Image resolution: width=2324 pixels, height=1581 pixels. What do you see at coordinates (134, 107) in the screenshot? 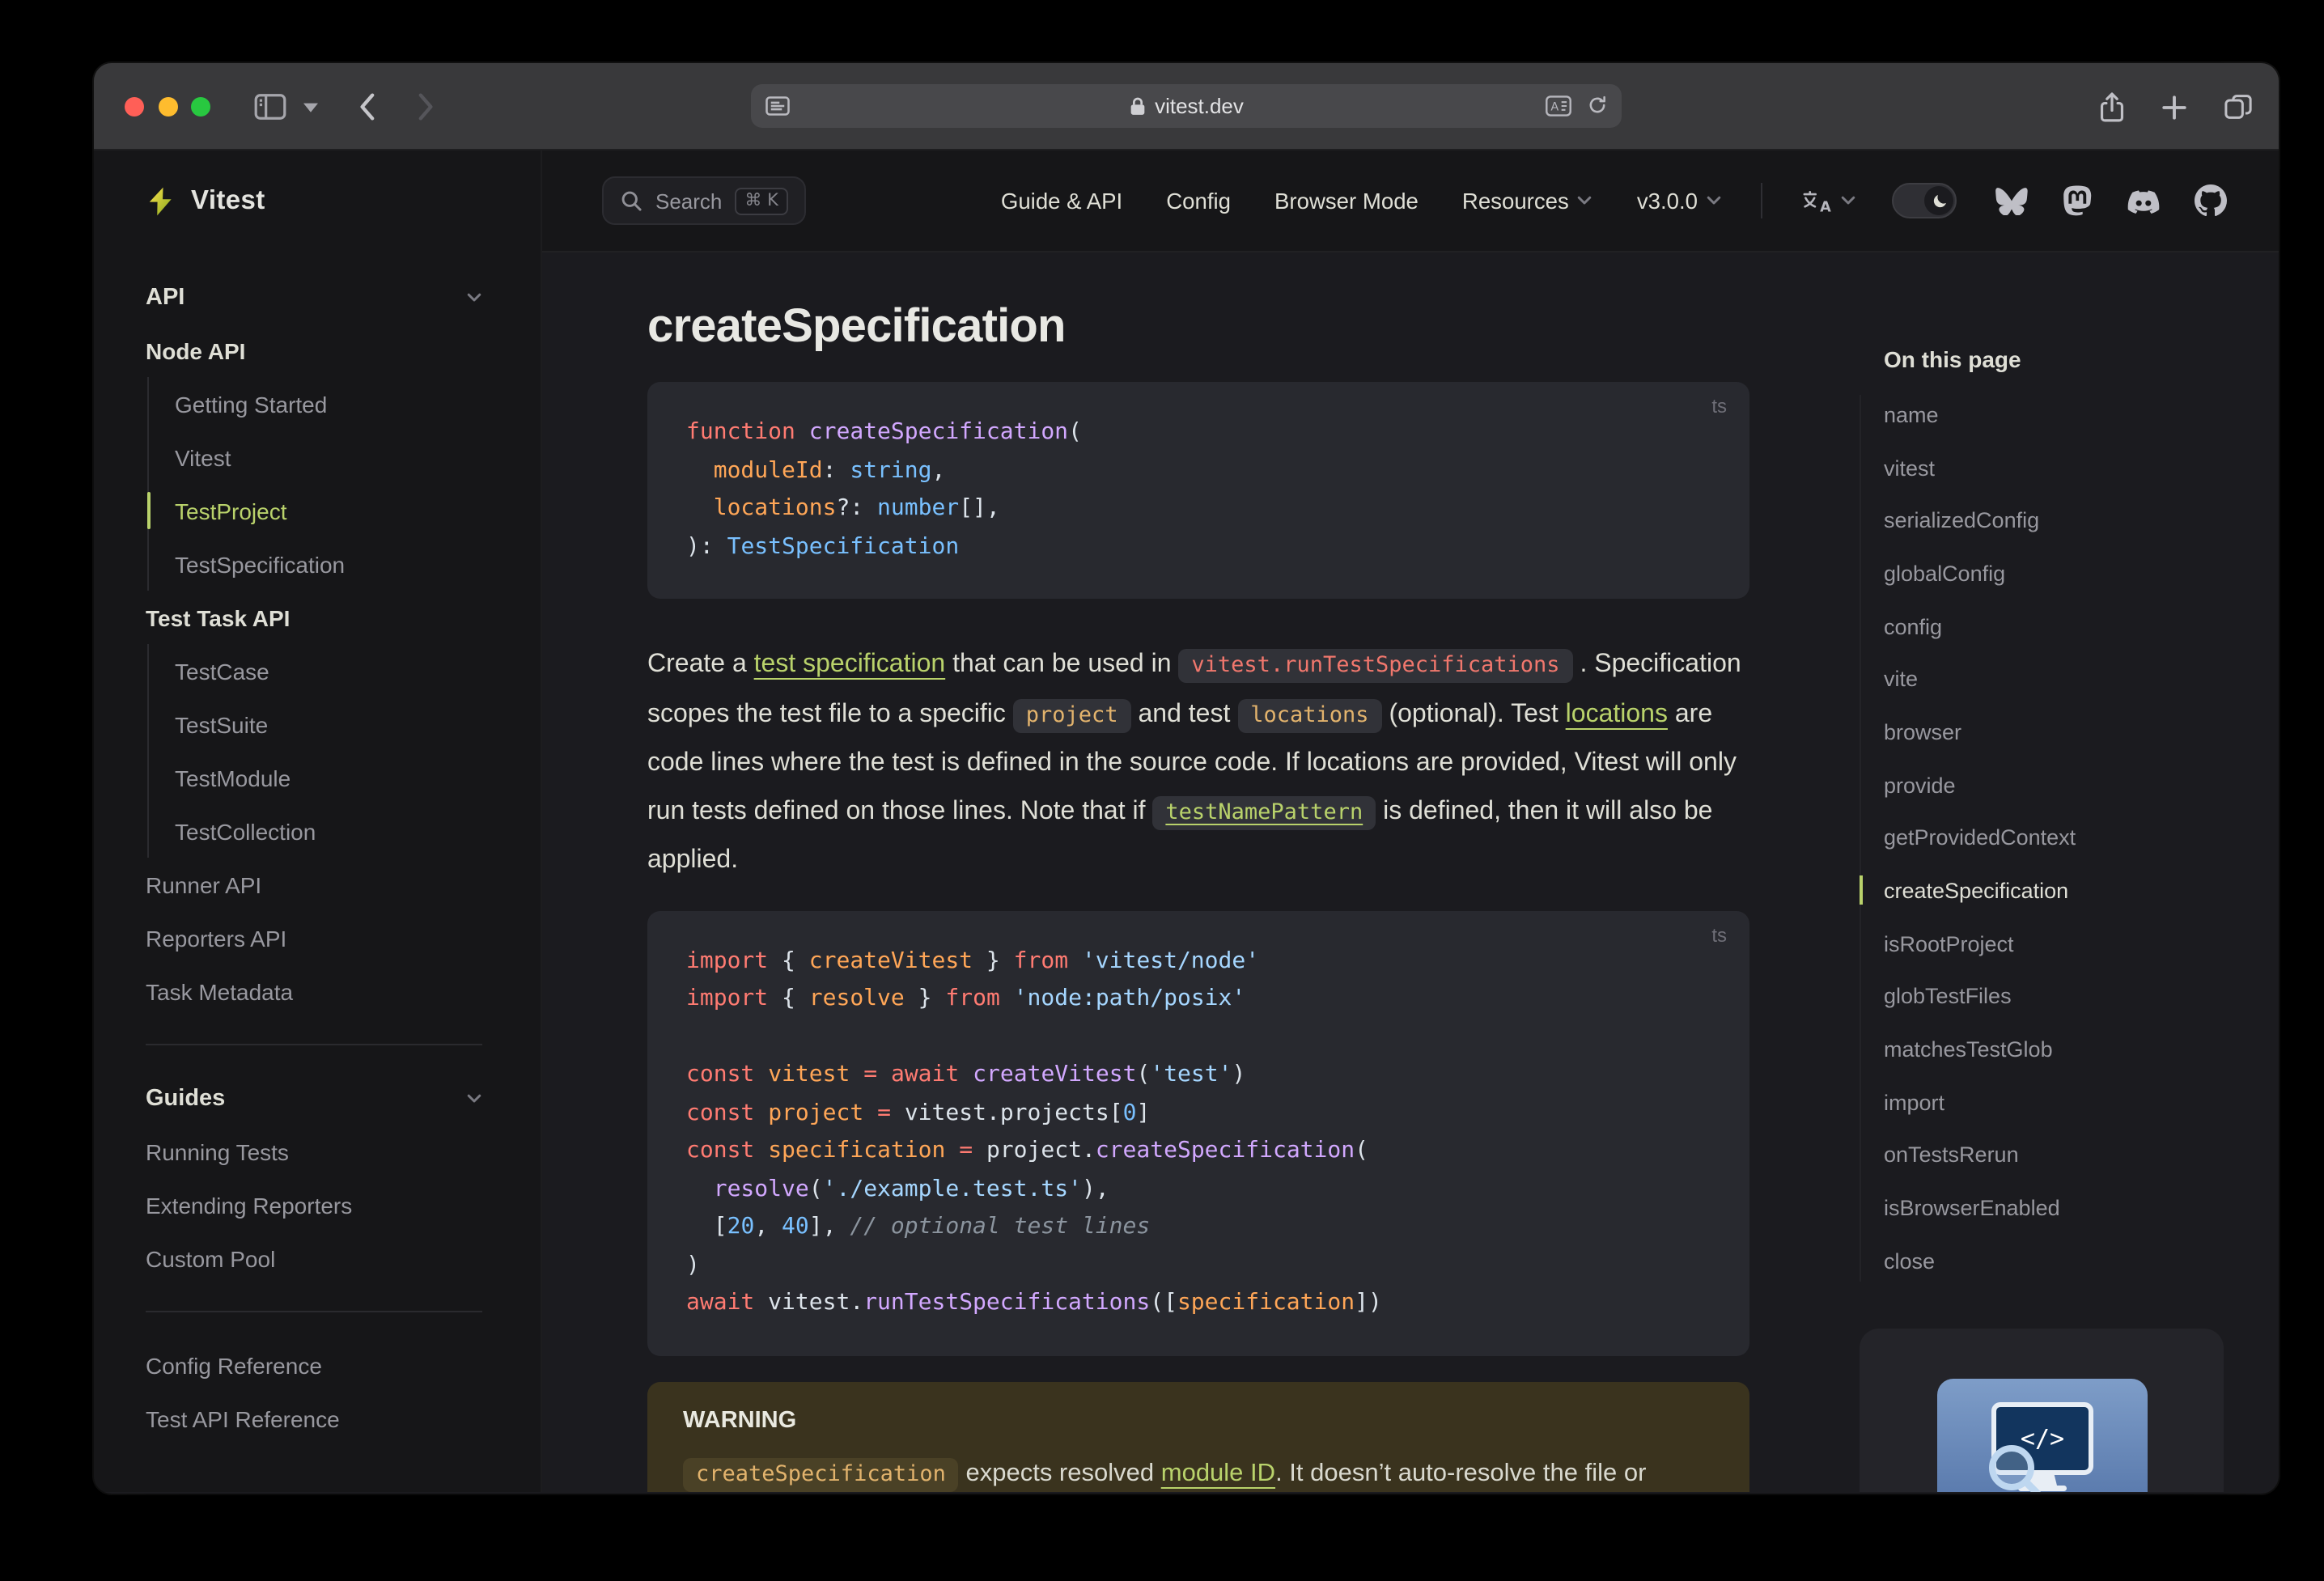
I see `close-window-button` at bounding box center [134, 107].